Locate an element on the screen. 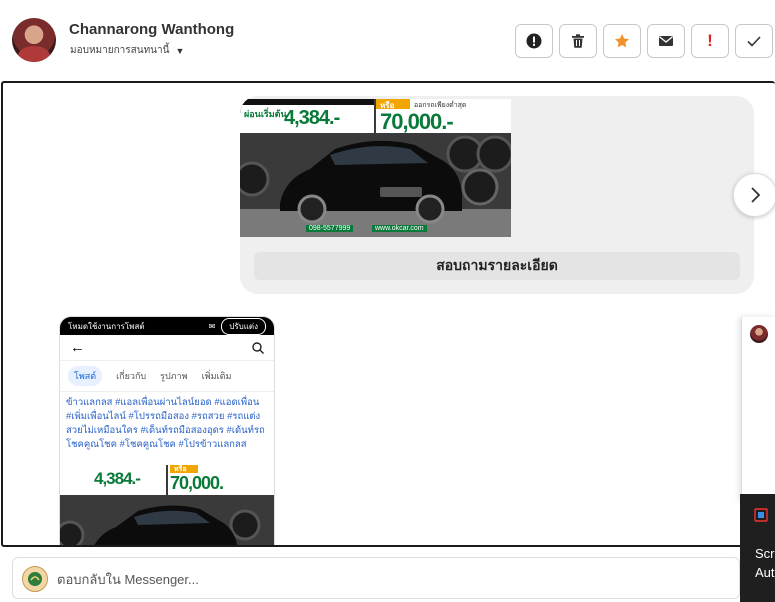 This screenshot has height=602, width=775. phone-nav-bar: ← is located at coordinates (167, 348).